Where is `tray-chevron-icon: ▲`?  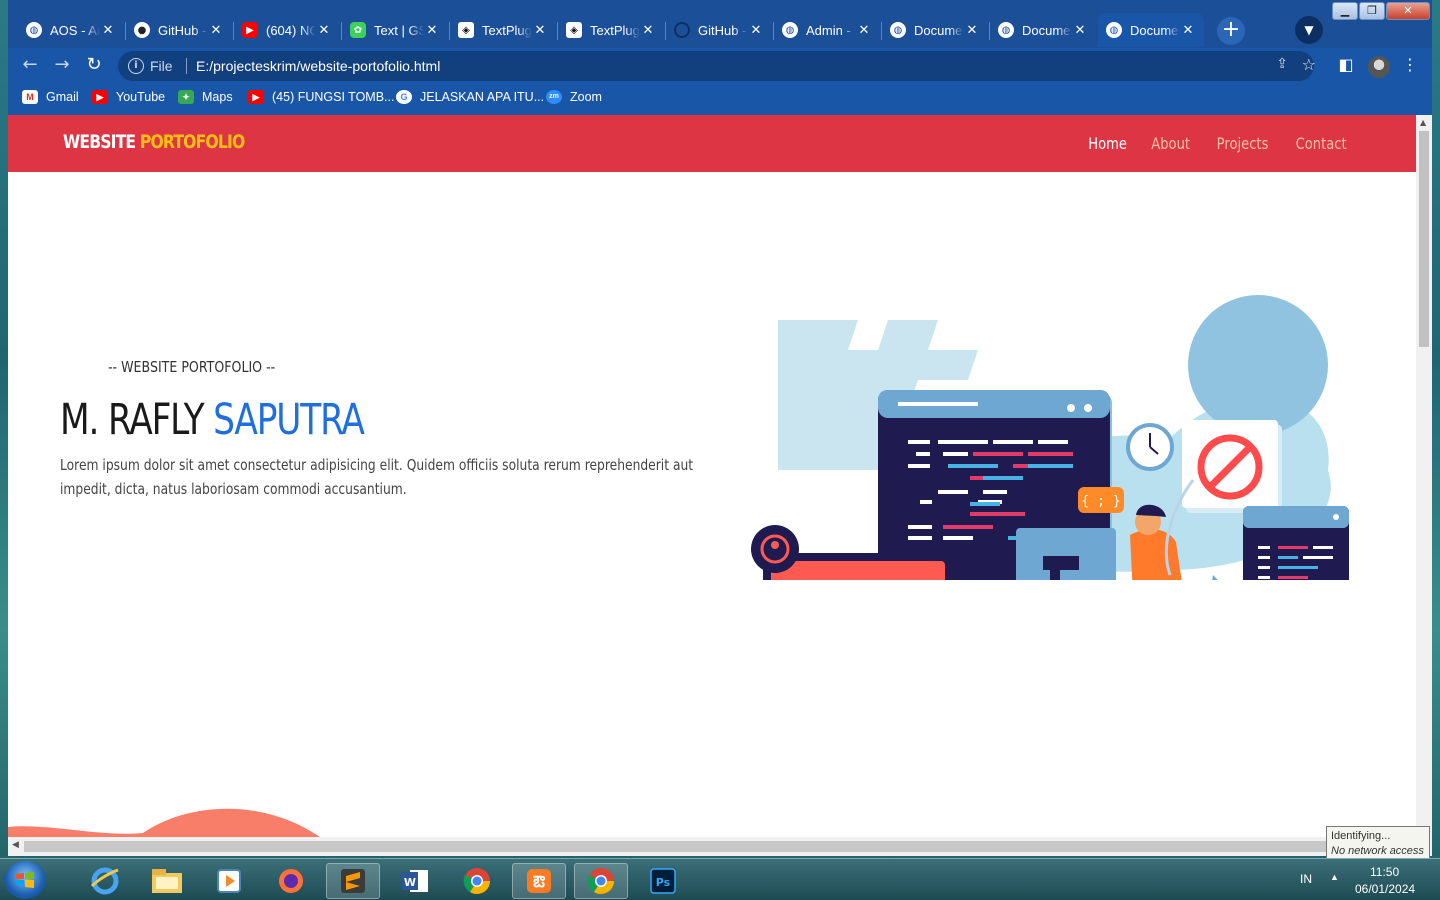 tray-chevron-icon: ▲ is located at coordinates (1334, 877).